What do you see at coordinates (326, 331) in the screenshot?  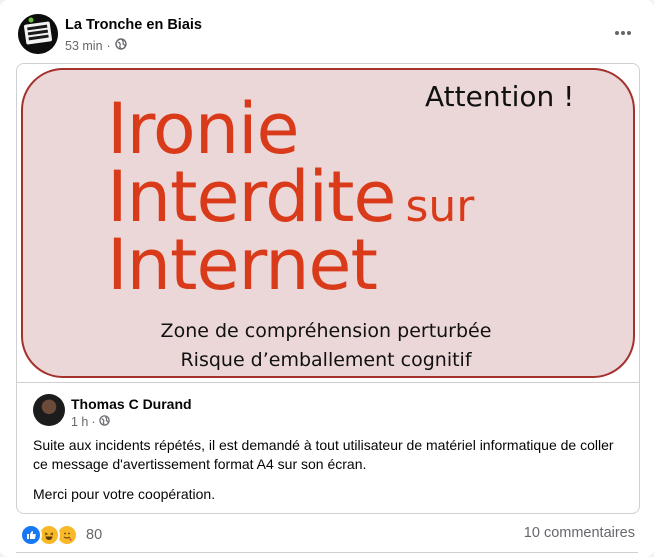 I see `zone-line-1: Zone de compréhension perturbée` at bounding box center [326, 331].